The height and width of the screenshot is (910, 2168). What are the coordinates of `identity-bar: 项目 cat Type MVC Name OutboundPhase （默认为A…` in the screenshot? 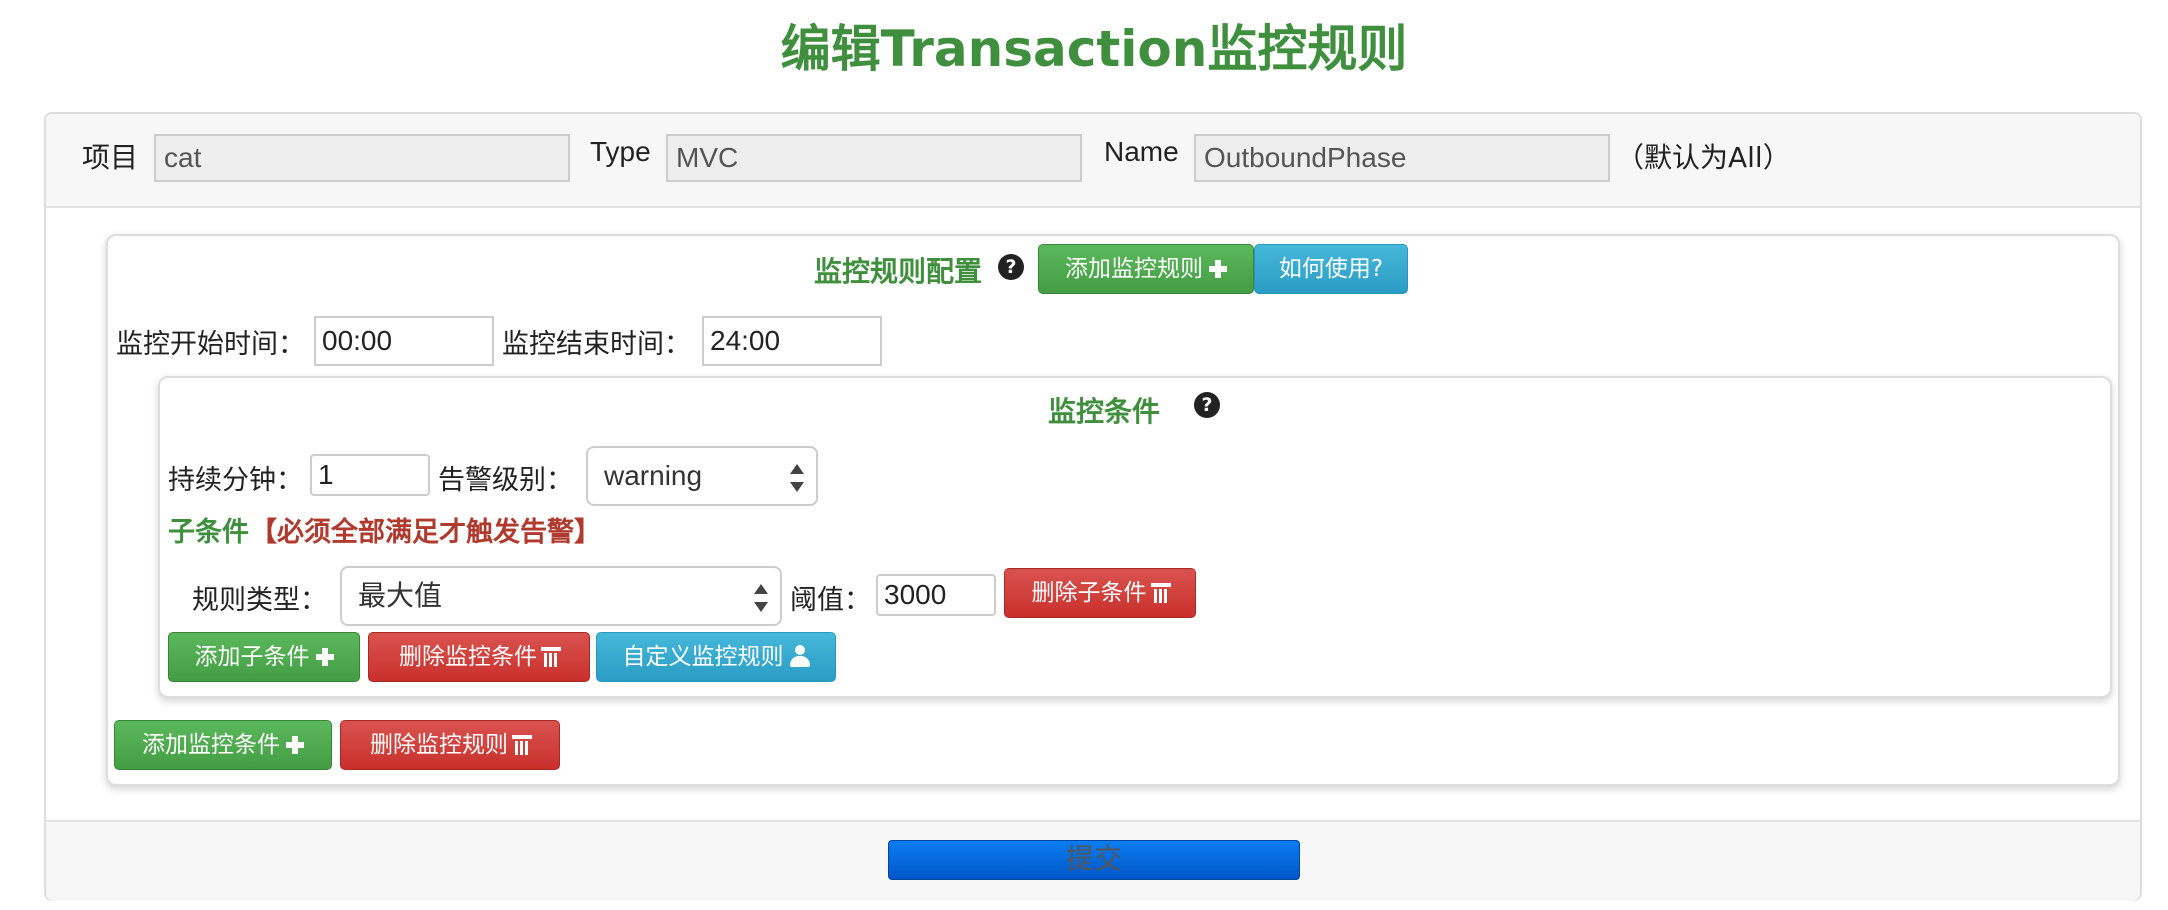 It's located at (1093, 161).